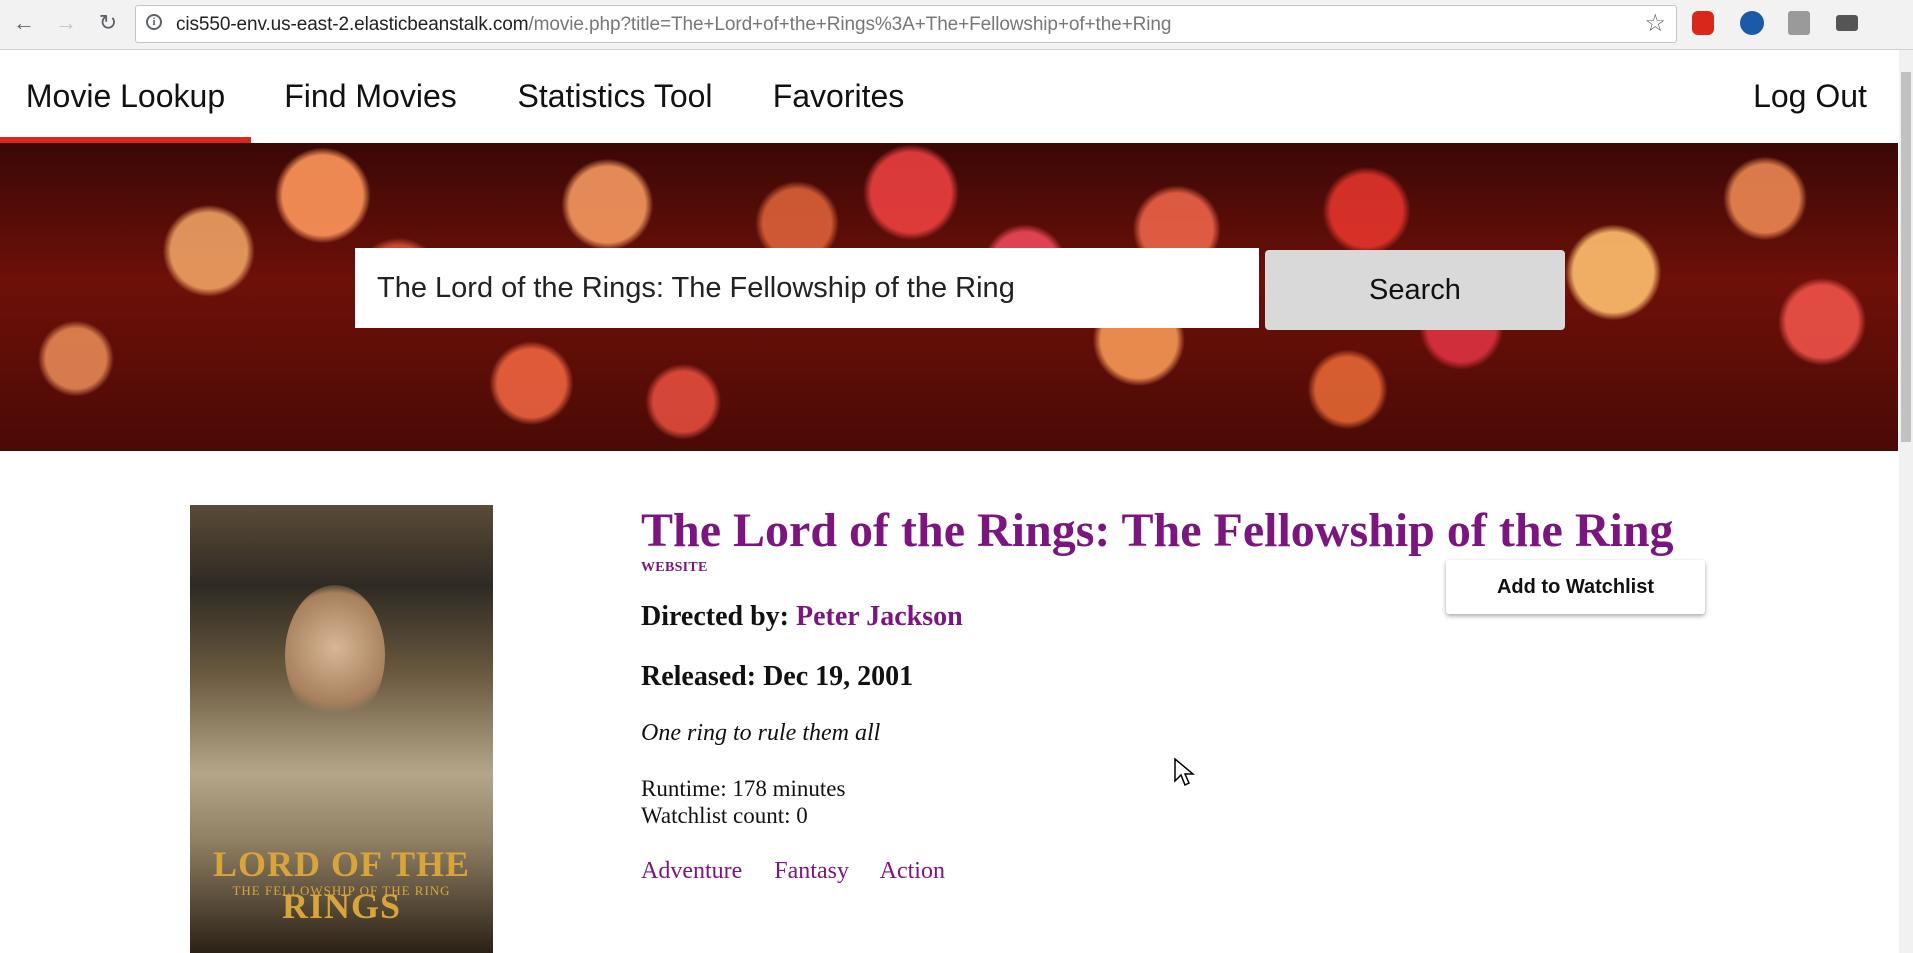 The image size is (1913, 953). Describe the element at coordinates (66, 23) in the screenshot. I see `forward-icon: →` at that location.